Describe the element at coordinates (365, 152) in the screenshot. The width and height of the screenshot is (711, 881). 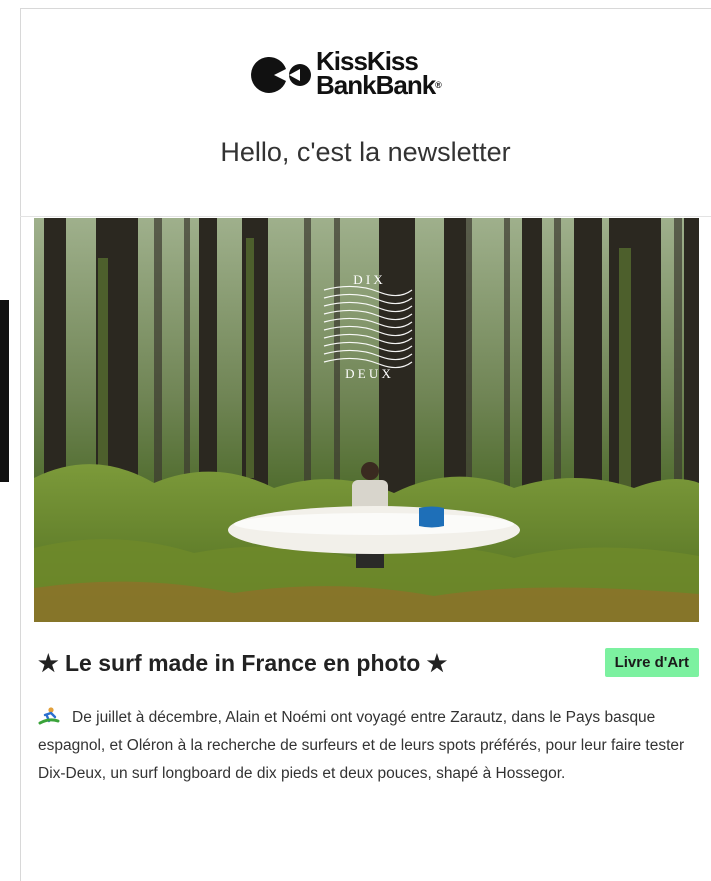
I see `newsletter-tagline: Hello, c'est la newsletter` at that location.